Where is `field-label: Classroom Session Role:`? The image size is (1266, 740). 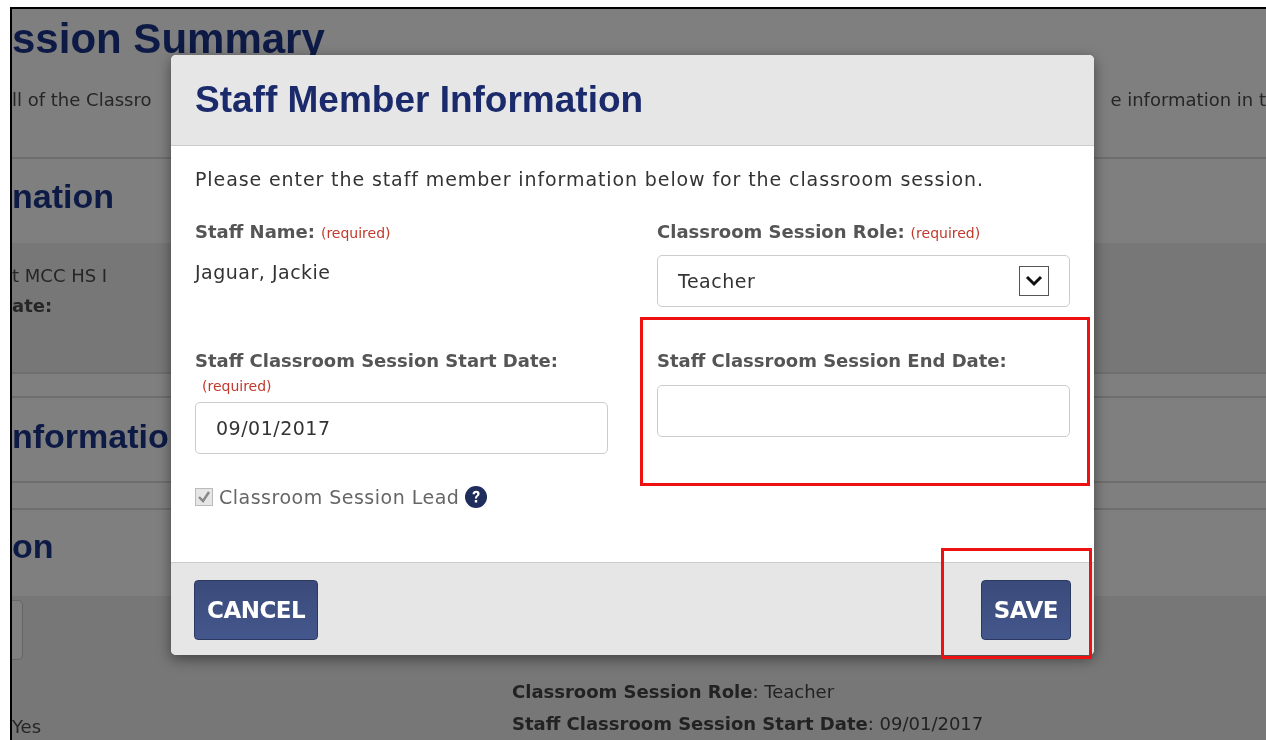 field-label: Classroom Session Role: is located at coordinates (781, 231).